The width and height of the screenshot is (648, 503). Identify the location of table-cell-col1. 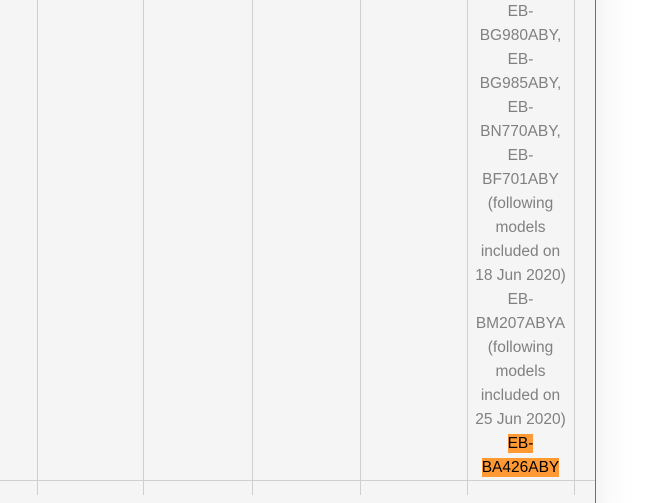
(90, 487).